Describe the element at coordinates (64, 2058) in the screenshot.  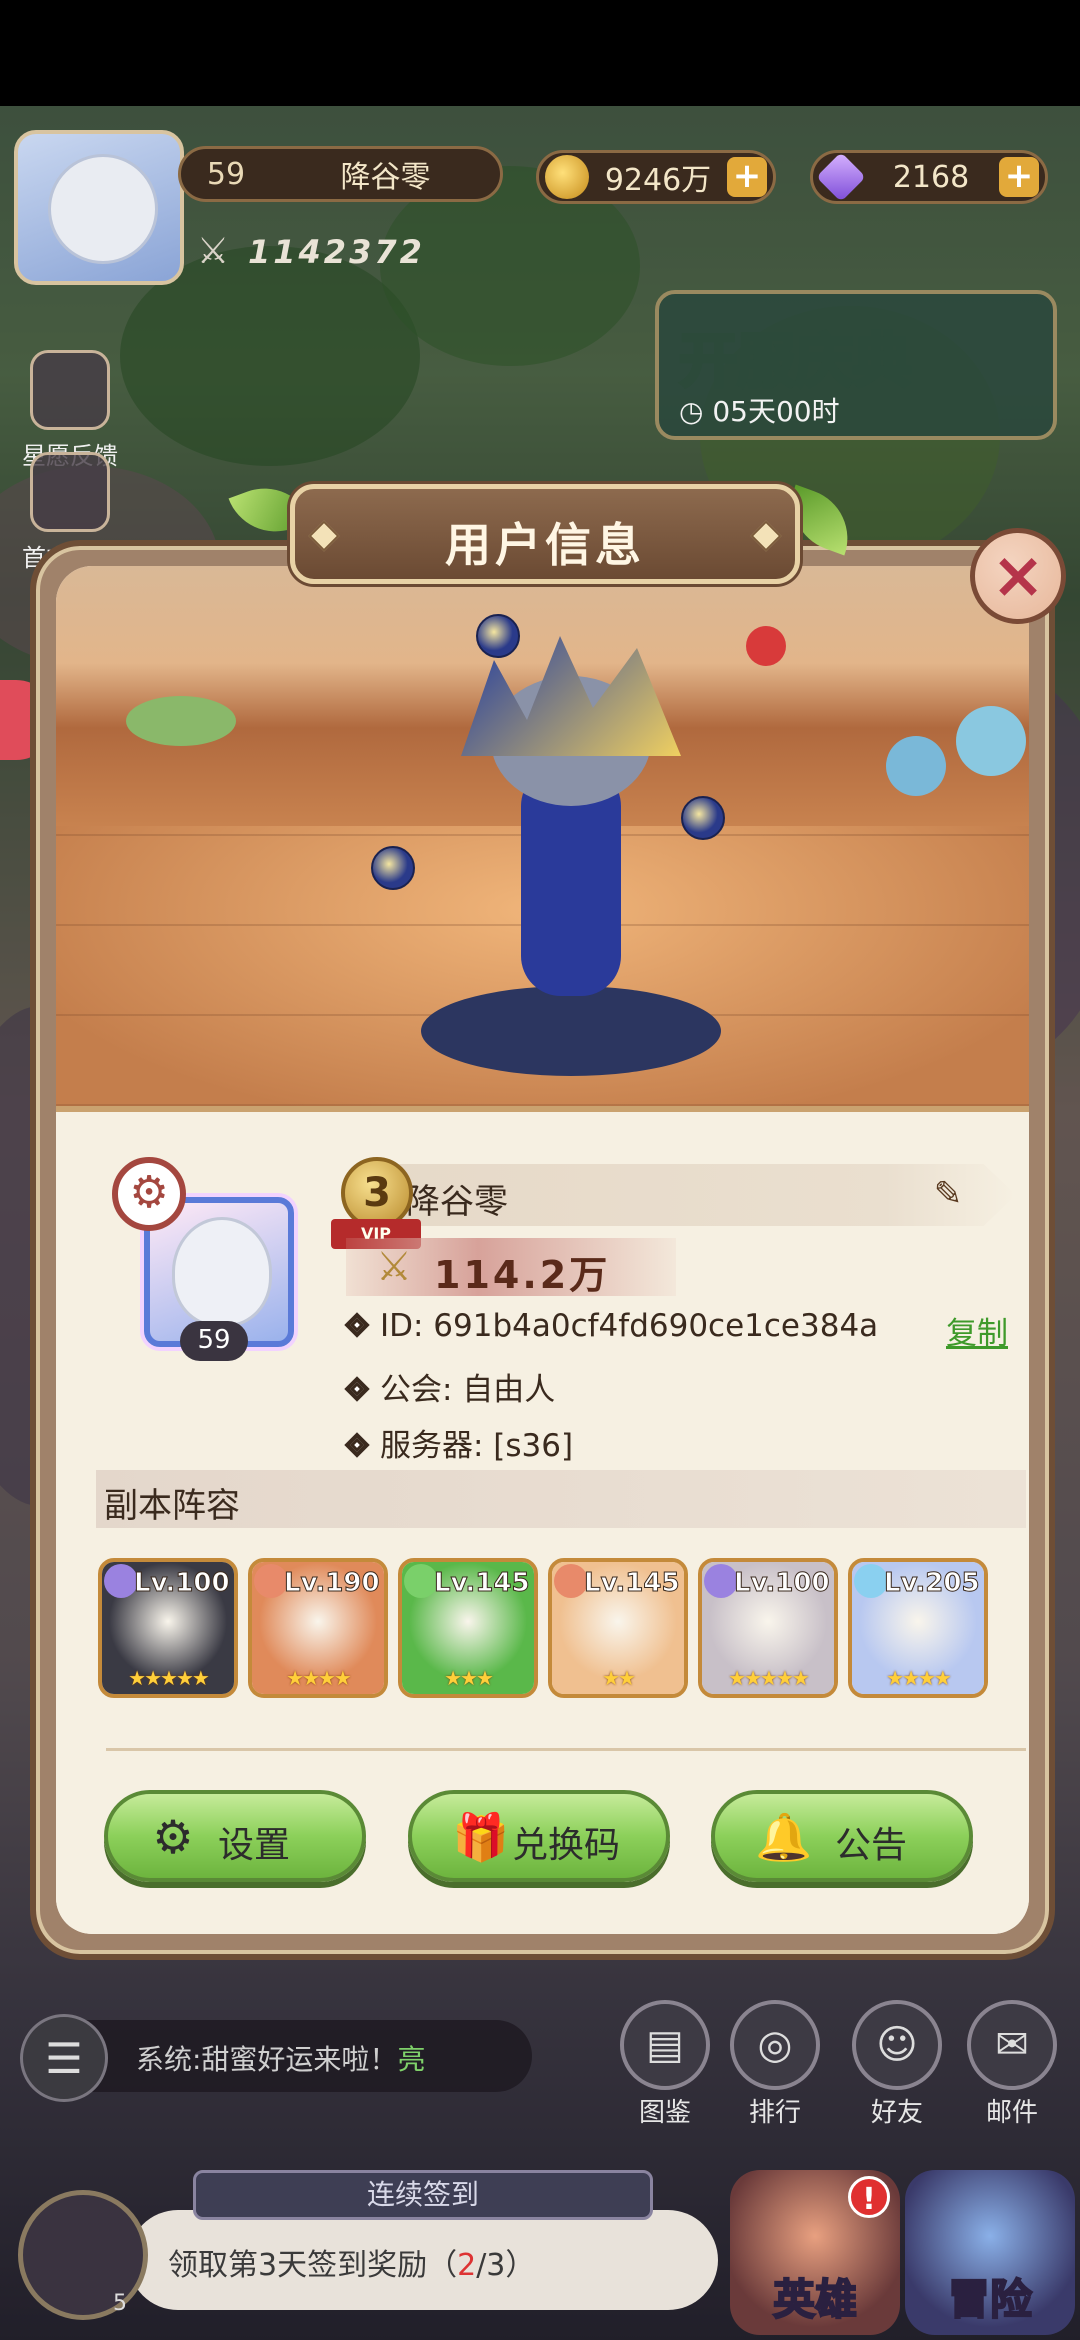
I see `chat-icon: ☰` at that location.